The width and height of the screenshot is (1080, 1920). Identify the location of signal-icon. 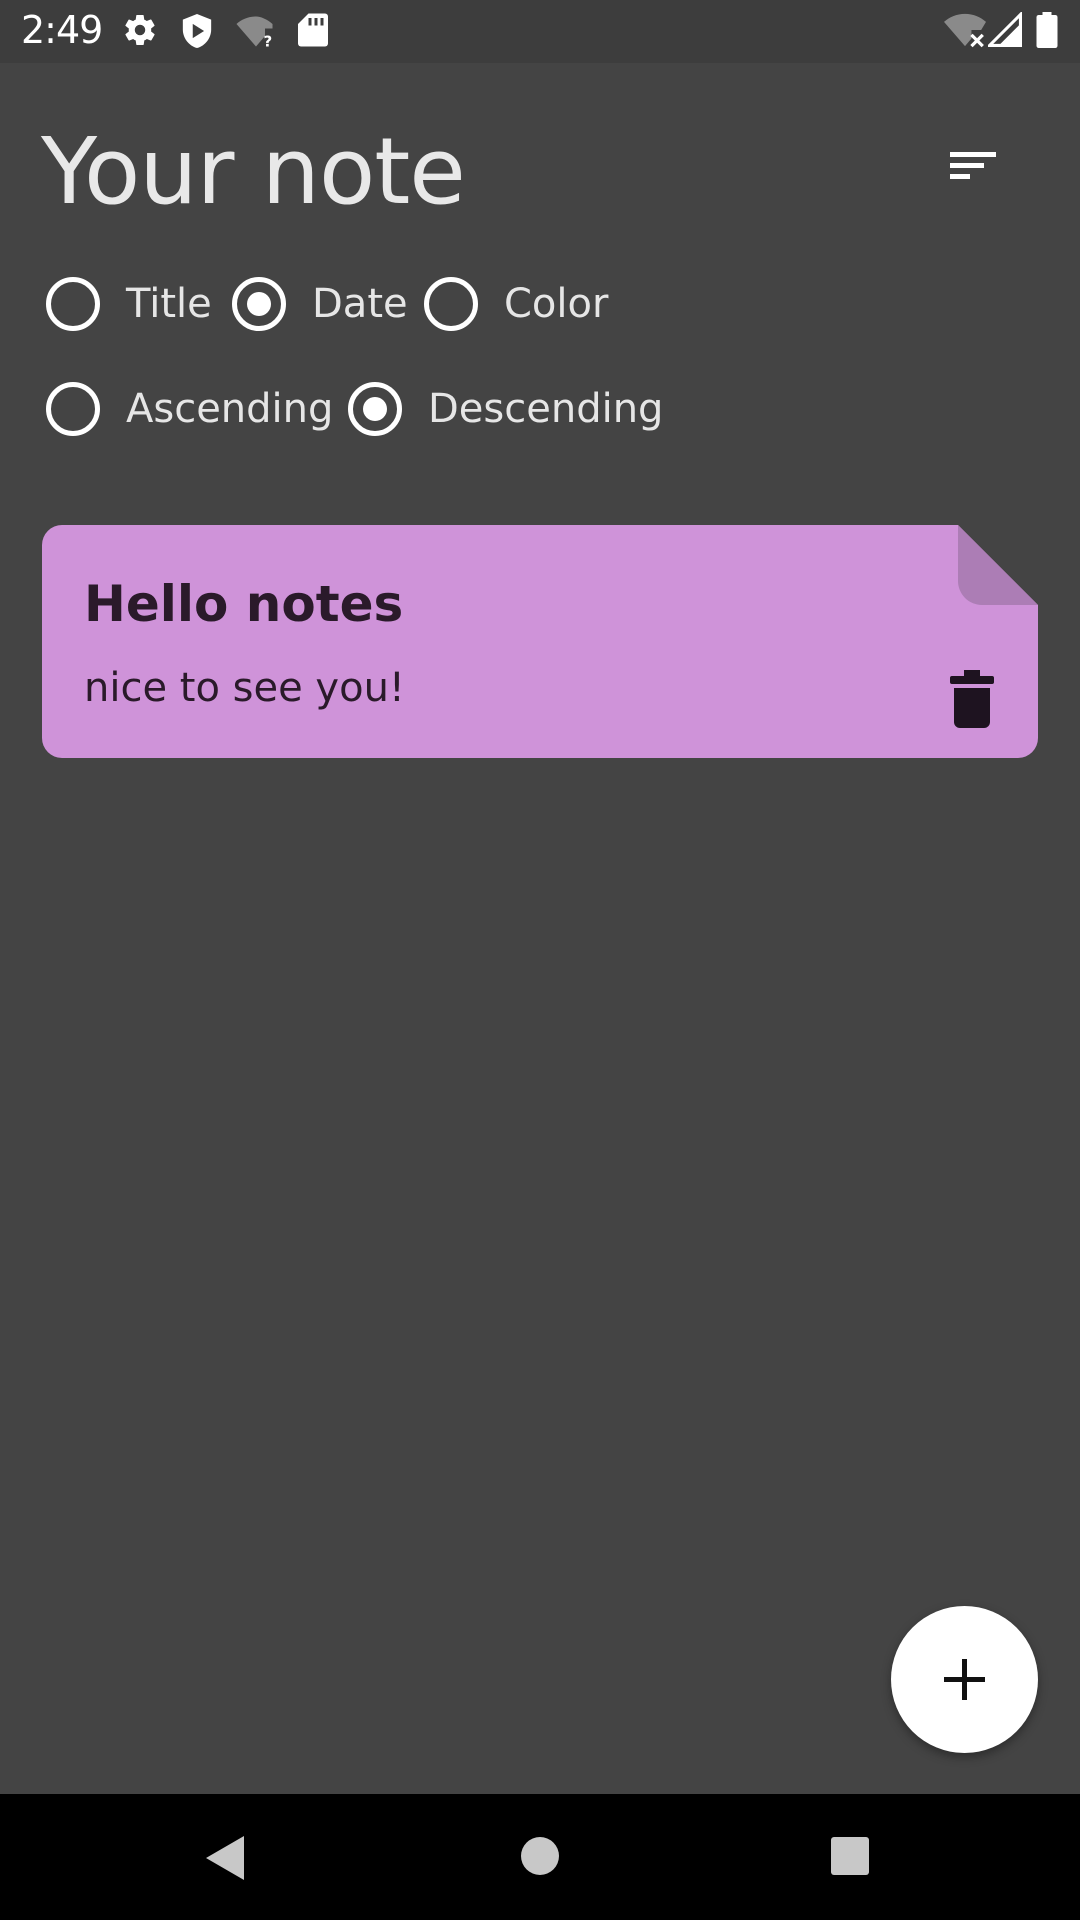
(1005, 29).